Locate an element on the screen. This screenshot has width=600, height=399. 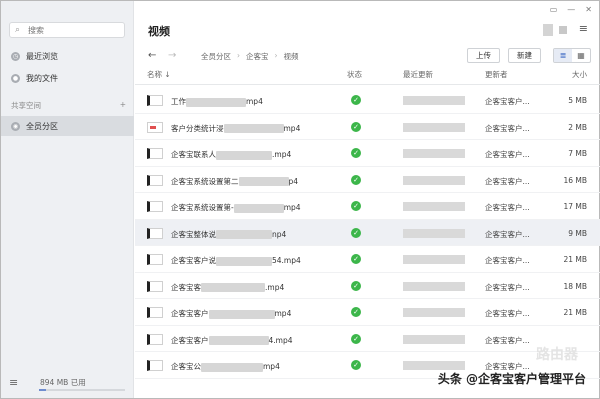
table-row: 企客宝系统设置第-mp4 ✓ 企客宝客户... 17 MB is located at coordinates (367, 206).